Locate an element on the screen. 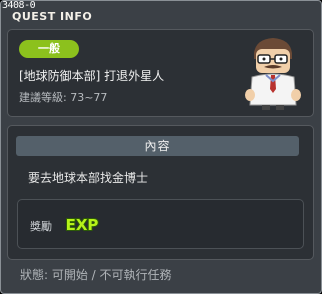  quest-name: [地球防御本部] 打退外星人 is located at coordinates (92, 76).